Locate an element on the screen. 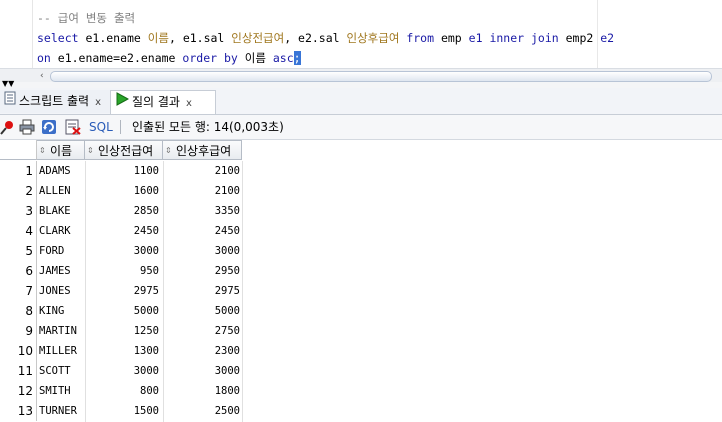 This screenshot has height=422, width=722. cell-salary-after: 2975 is located at coordinates (202, 291).